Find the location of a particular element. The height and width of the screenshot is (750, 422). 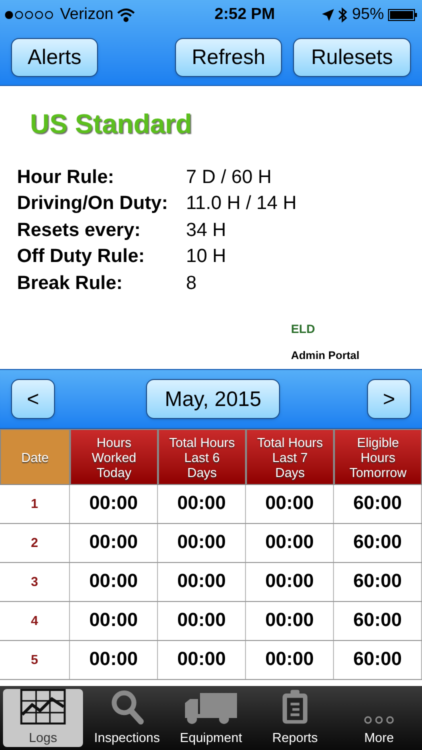

rule-value: 34 H is located at coordinates (206, 230).